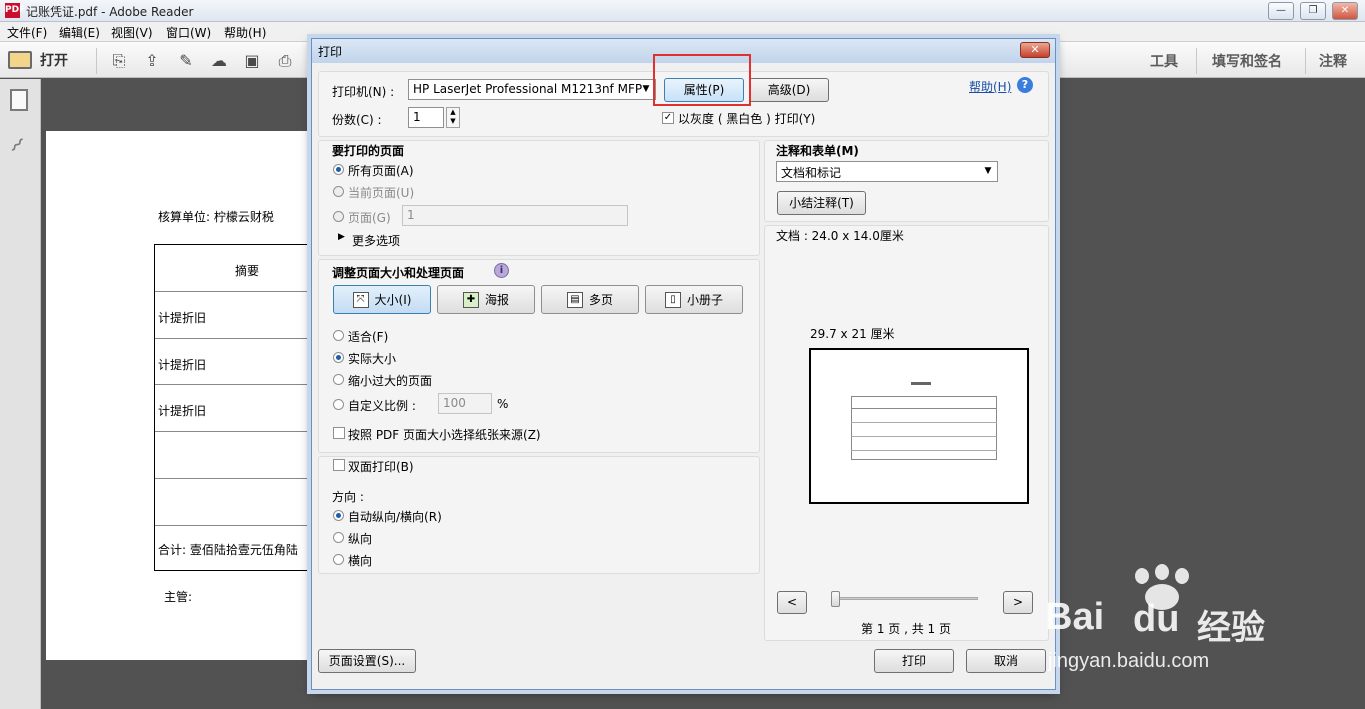 Image resolution: width=1365 pixels, height=709 pixels. I want to click on cancel-button: 取消, so click(1006, 661).